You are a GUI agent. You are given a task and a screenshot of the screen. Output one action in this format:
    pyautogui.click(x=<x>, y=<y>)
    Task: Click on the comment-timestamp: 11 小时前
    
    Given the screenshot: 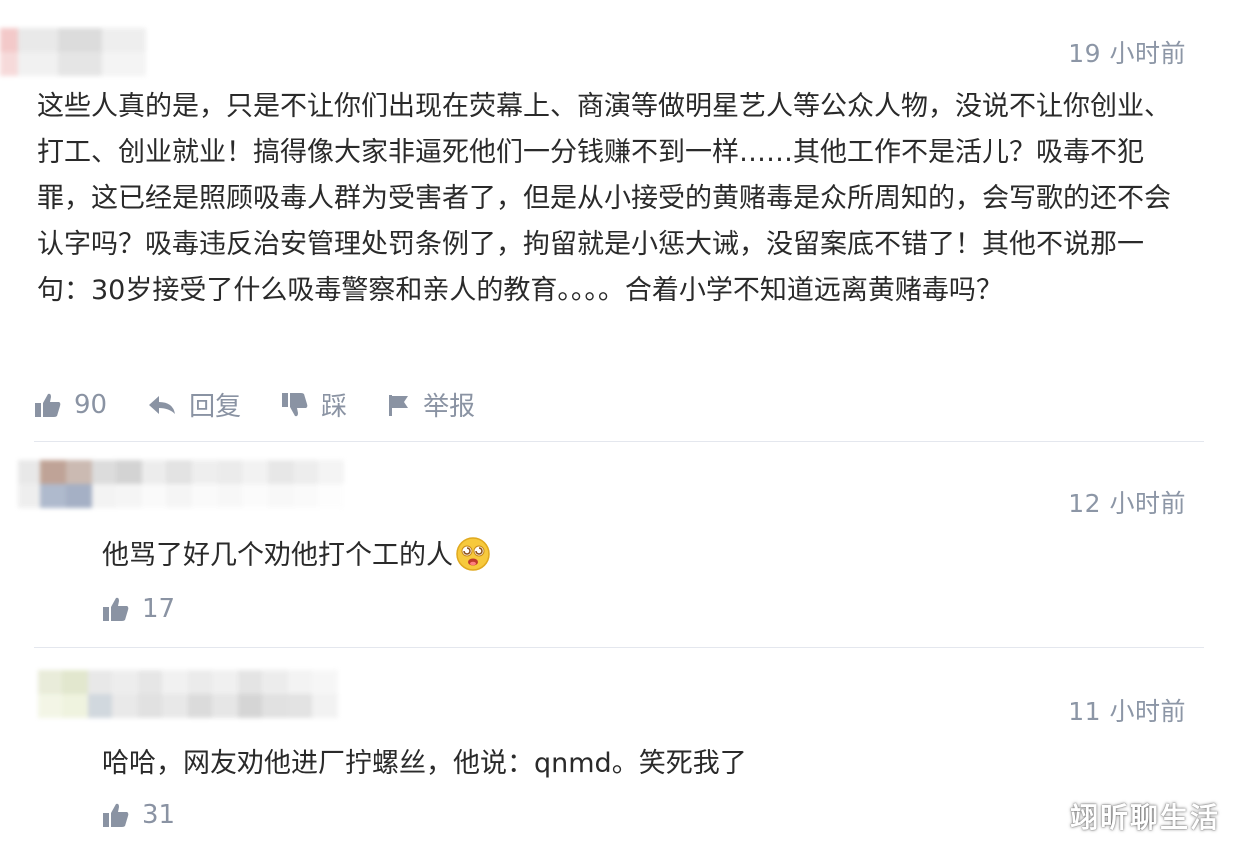 What is the action you would take?
    pyautogui.click(x=1127, y=711)
    